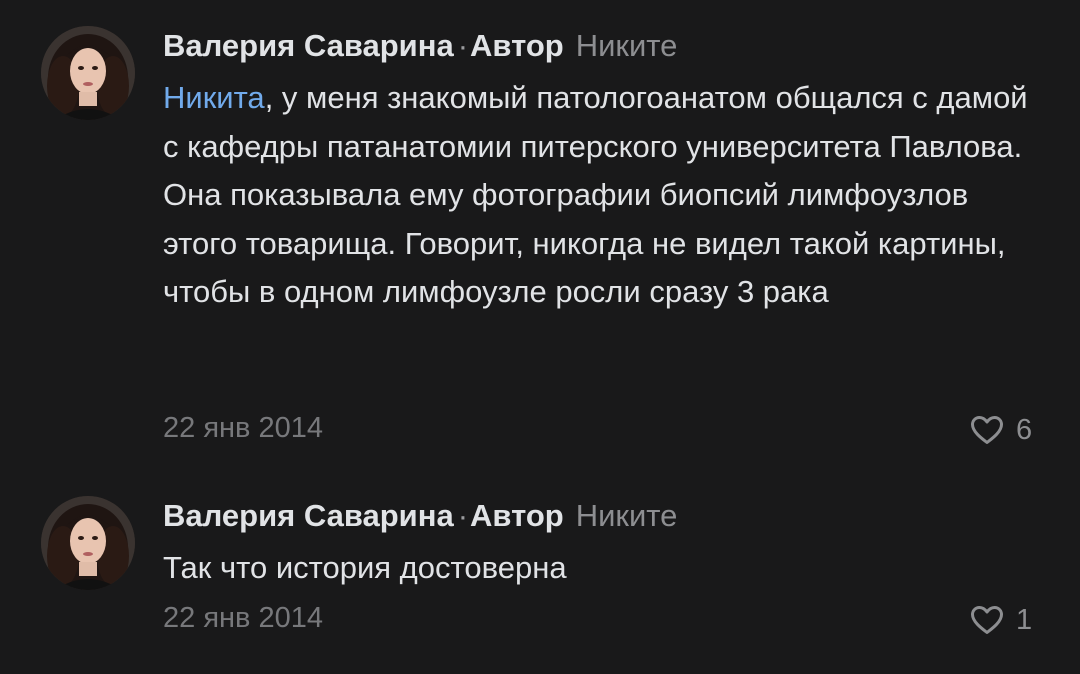 The height and width of the screenshot is (674, 1080). I want to click on like-button: 6, so click(1001, 430).